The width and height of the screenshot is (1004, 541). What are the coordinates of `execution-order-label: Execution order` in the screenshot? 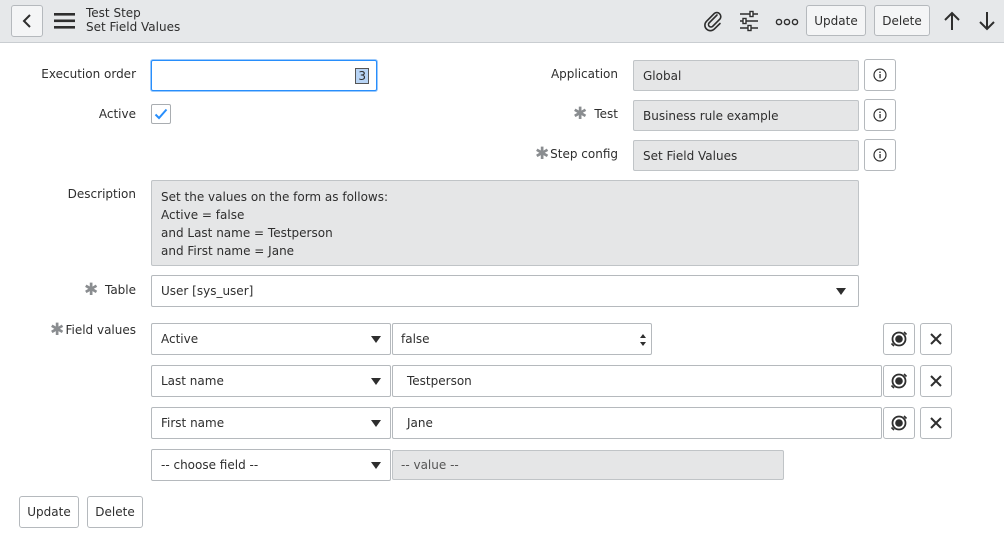 It's located at (88, 74).